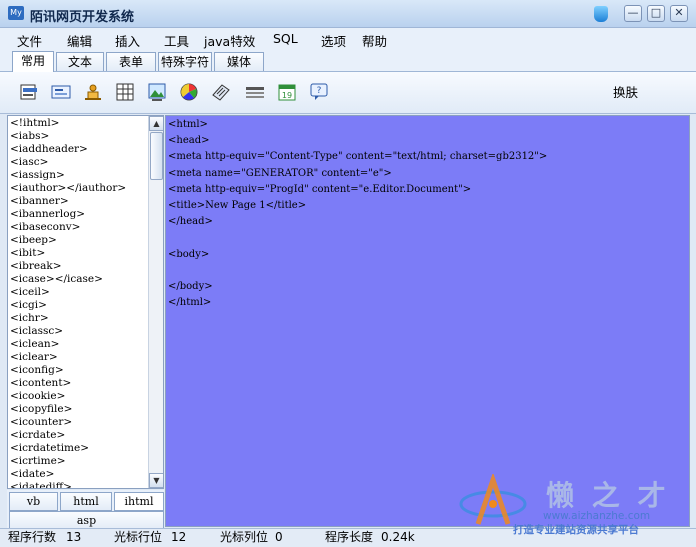  I want to click on tab-html: html, so click(86, 501).